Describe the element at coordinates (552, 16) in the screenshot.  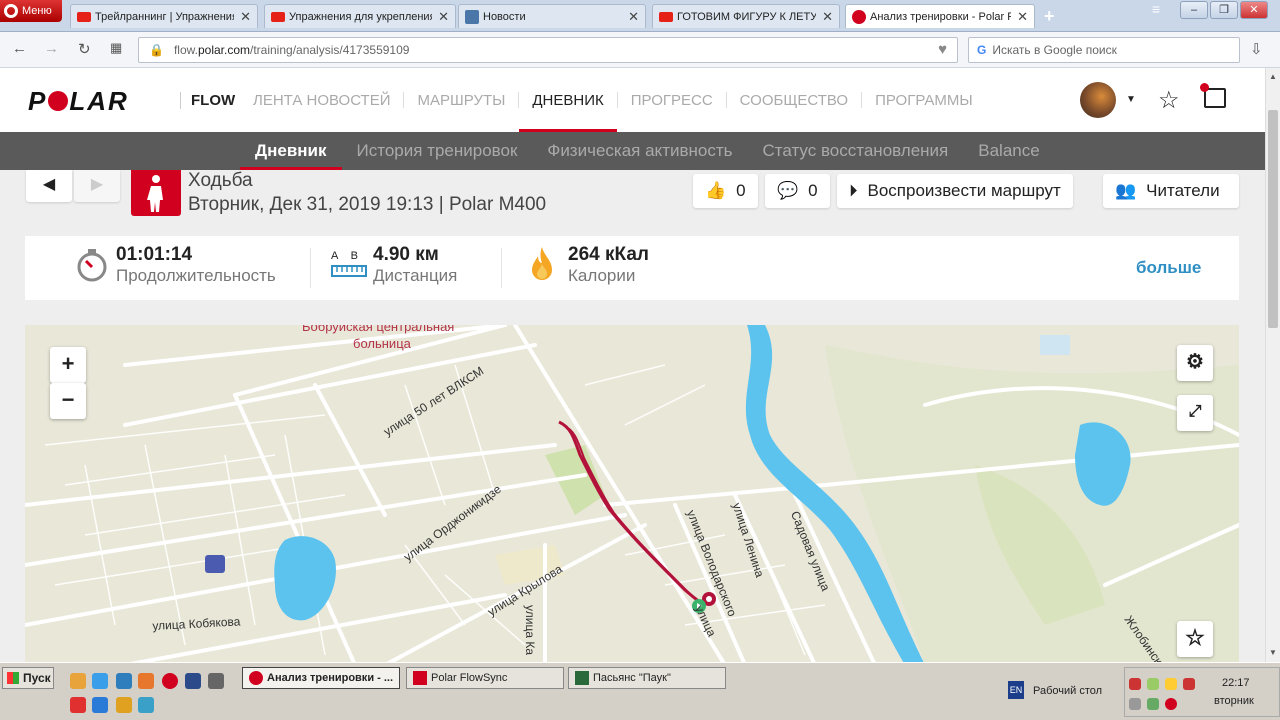
I see `browser-tab: Новости ✕` at that location.